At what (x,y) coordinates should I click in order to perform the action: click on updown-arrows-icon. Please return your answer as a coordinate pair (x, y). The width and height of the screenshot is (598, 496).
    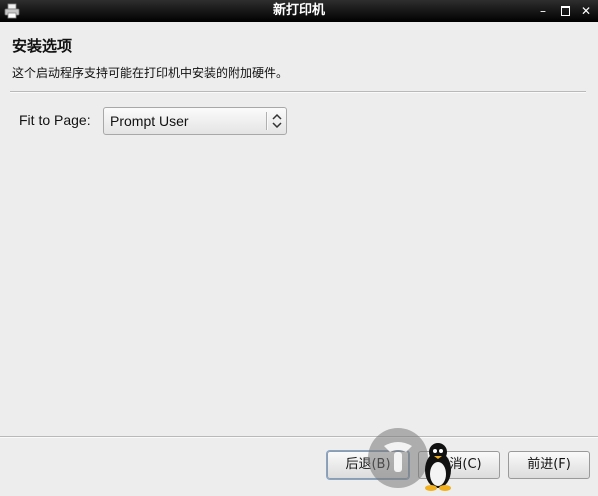
    Looking at the image, I should click on (277, 121).